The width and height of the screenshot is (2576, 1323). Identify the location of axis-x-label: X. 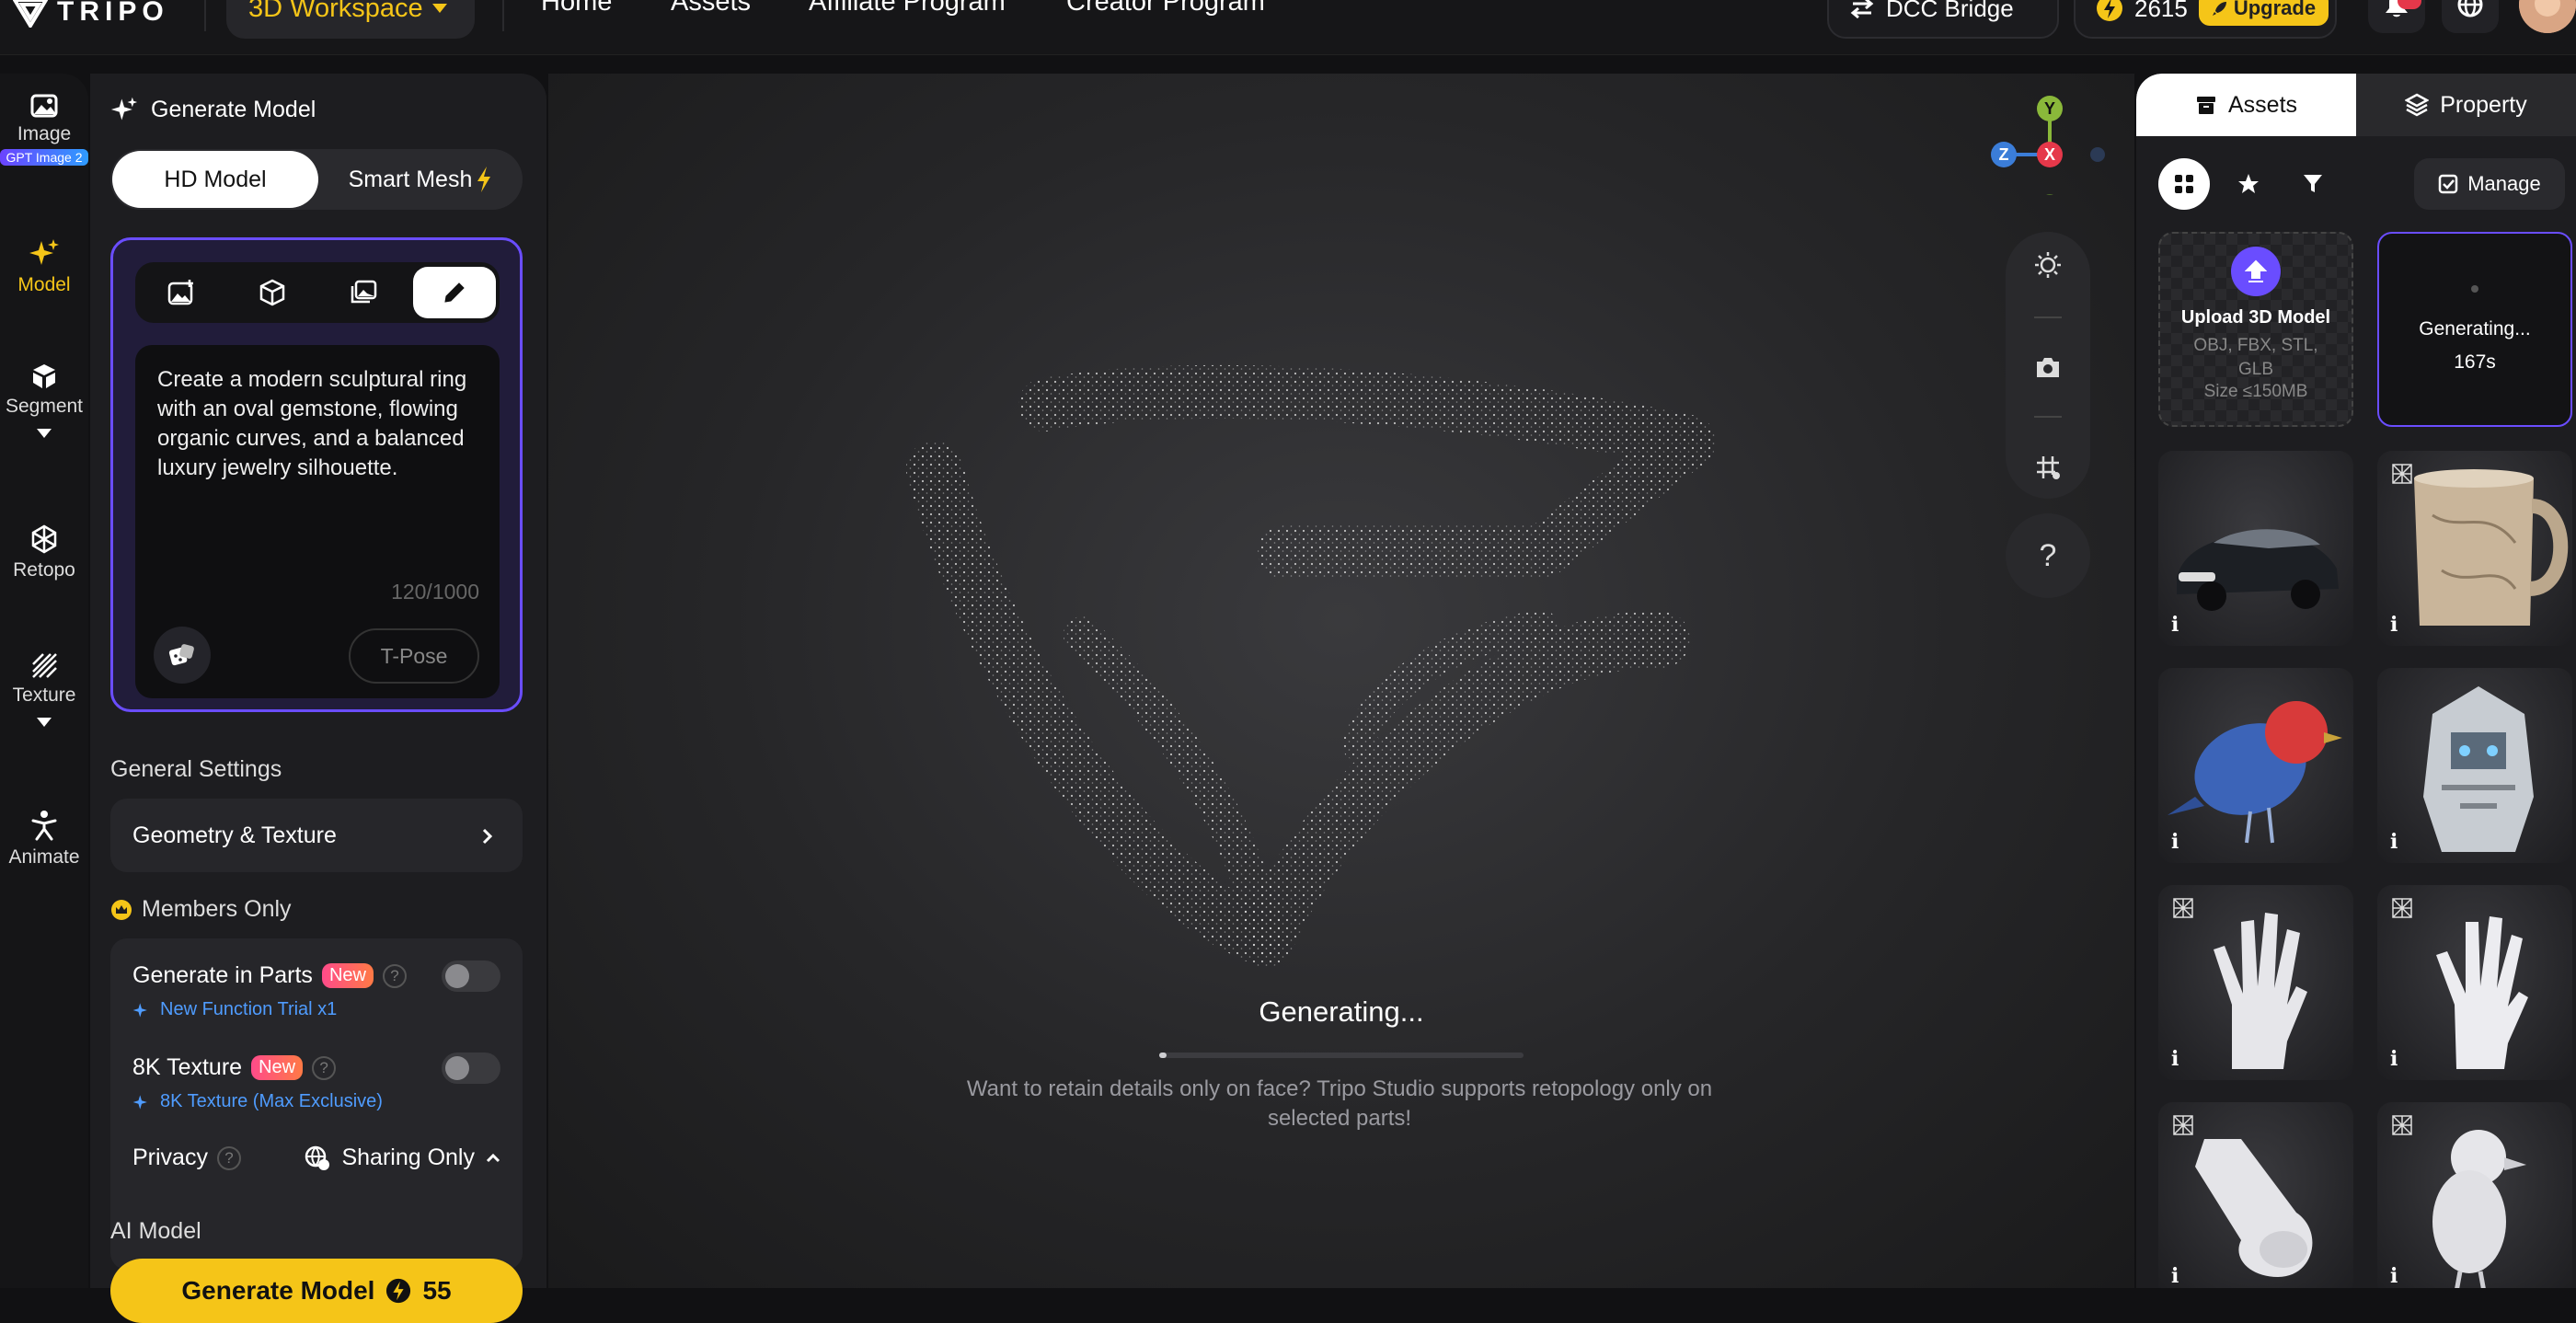
(2050, 154).